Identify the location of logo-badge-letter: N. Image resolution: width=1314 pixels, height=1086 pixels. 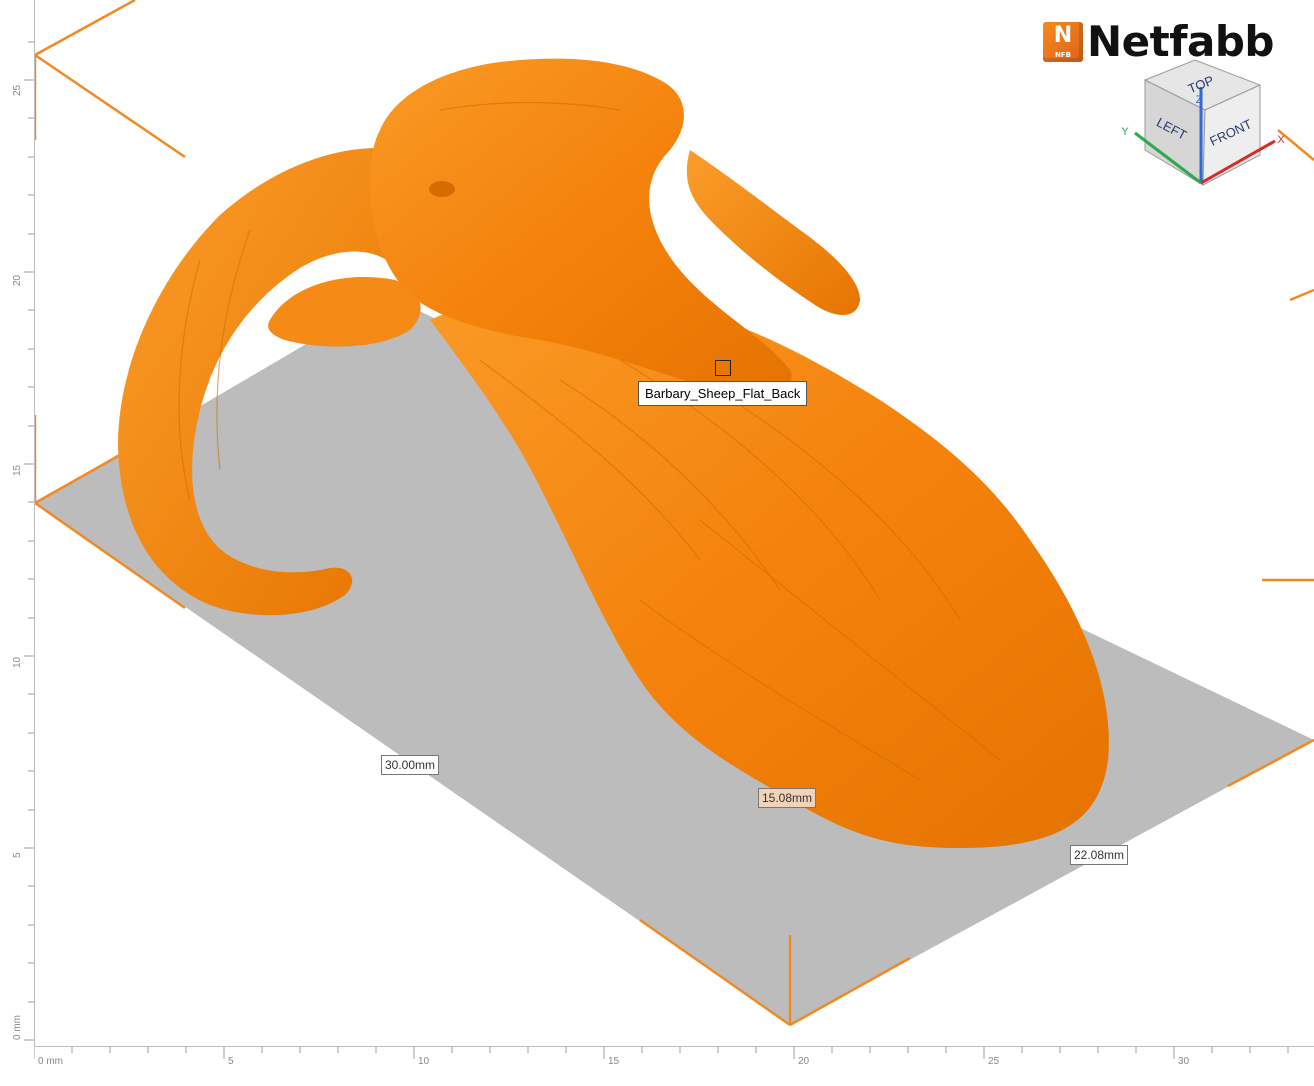
(1063, 35).